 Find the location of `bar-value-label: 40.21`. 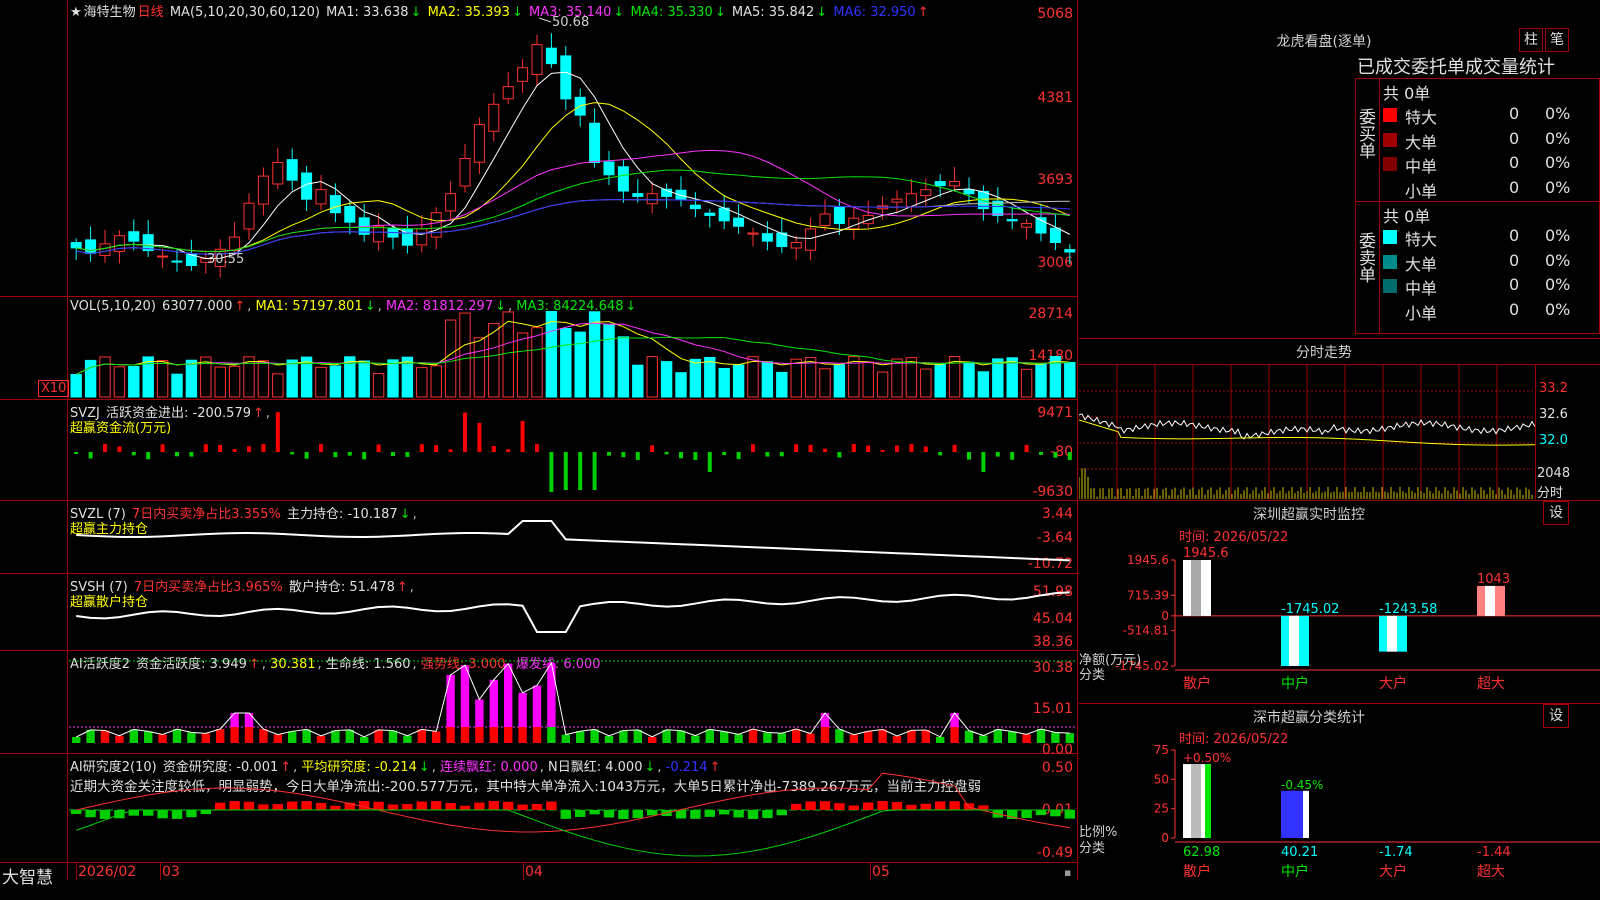

bar-value-label: 40.21 is located at coordinates (1299, 852).